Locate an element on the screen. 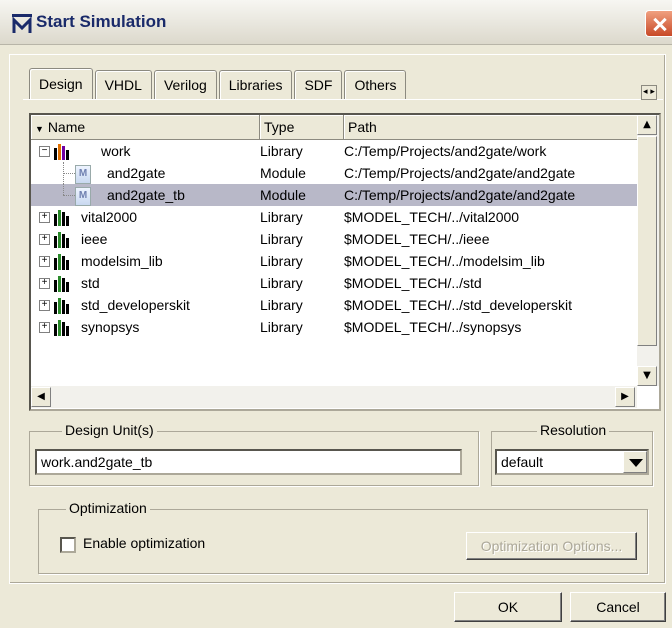 The width and height of the screenshot is (672, 628). vertical-scrollbar: ▲ ▼ is located at coordinates (648, 250).